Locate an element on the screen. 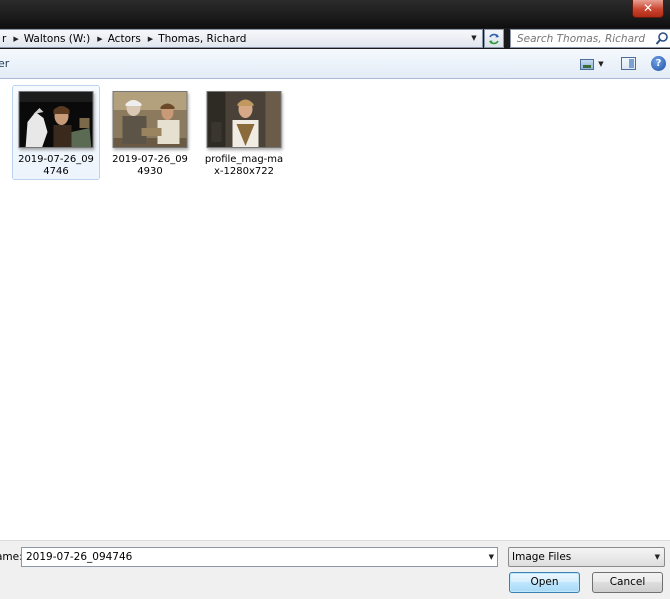  file-name-combo: ▼ is located at coordinates (259, 557).